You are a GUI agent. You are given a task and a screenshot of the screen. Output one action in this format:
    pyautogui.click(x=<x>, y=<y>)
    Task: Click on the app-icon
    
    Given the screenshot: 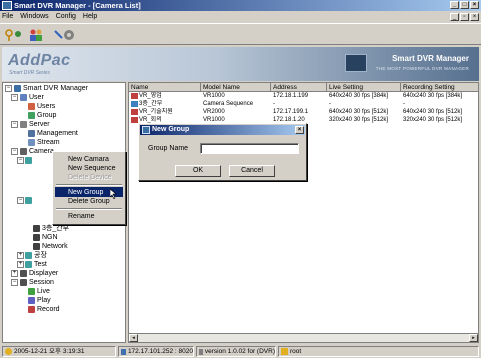 What is the action you would take?
    pyautogui.click(x=7, y=5)
    